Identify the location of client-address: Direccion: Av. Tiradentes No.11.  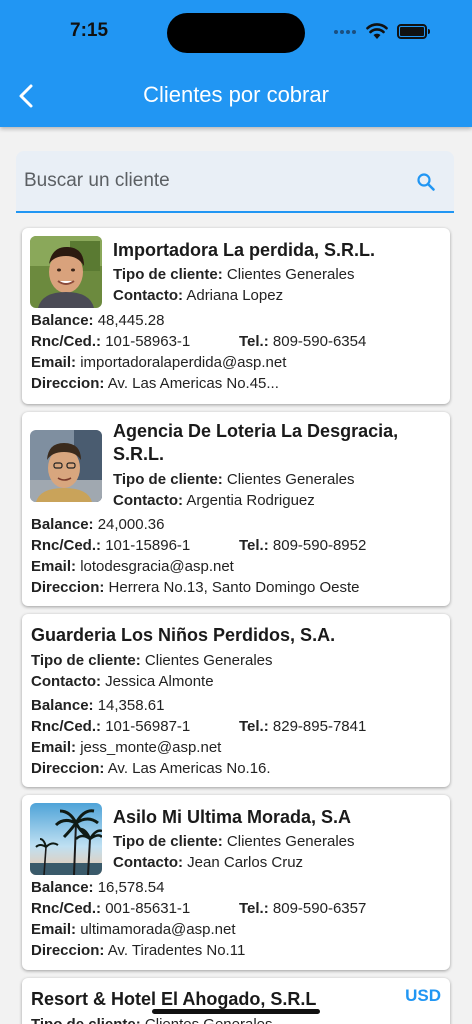
(138, 950).